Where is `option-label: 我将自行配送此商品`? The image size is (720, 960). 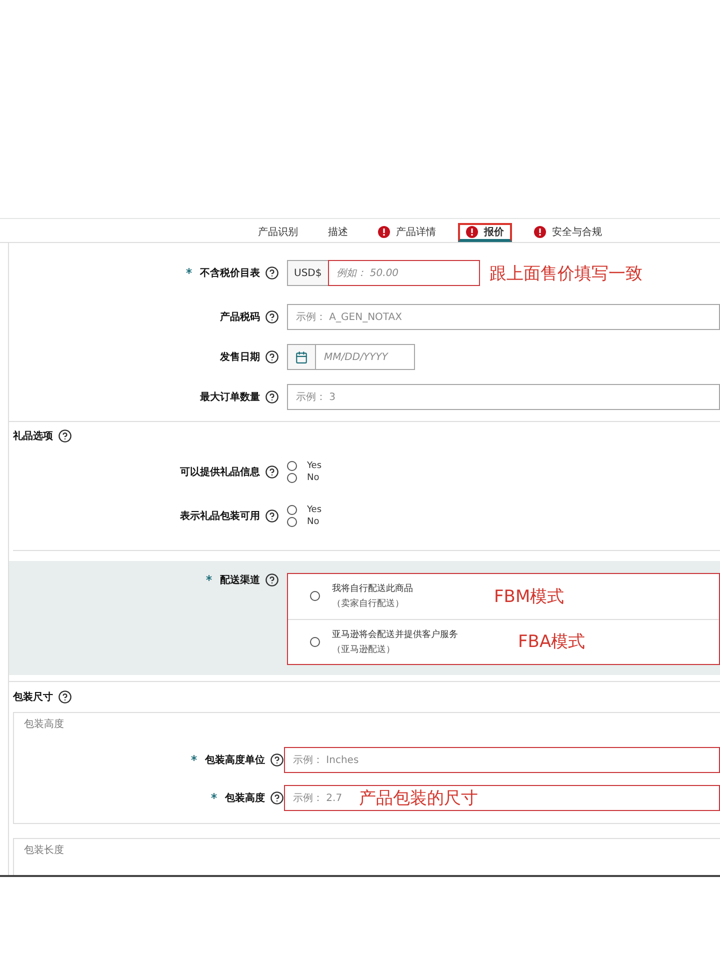
option-label: 我将自行配送此商品 is located at coordinates (373, 589).